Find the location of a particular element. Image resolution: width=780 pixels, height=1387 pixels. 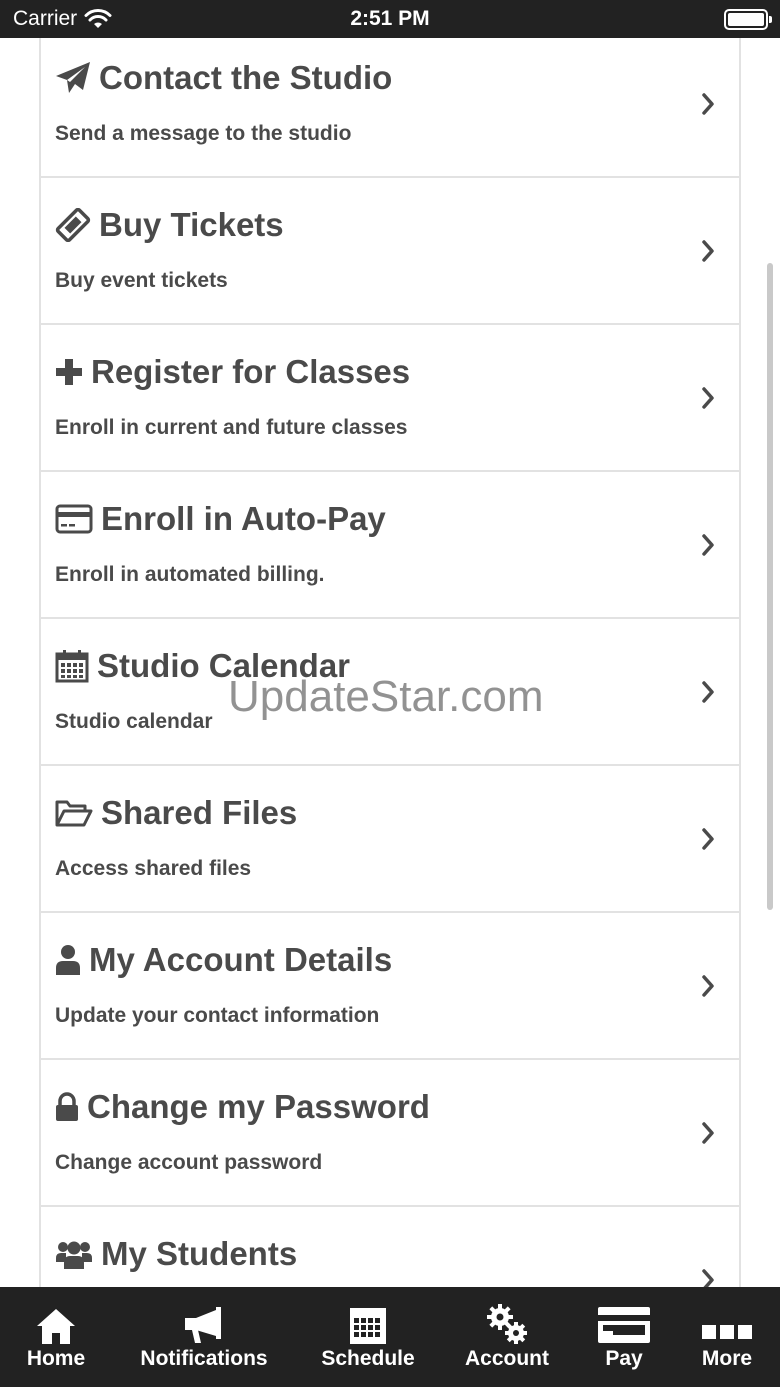

plus-icon is located at coordinates (69, 372).